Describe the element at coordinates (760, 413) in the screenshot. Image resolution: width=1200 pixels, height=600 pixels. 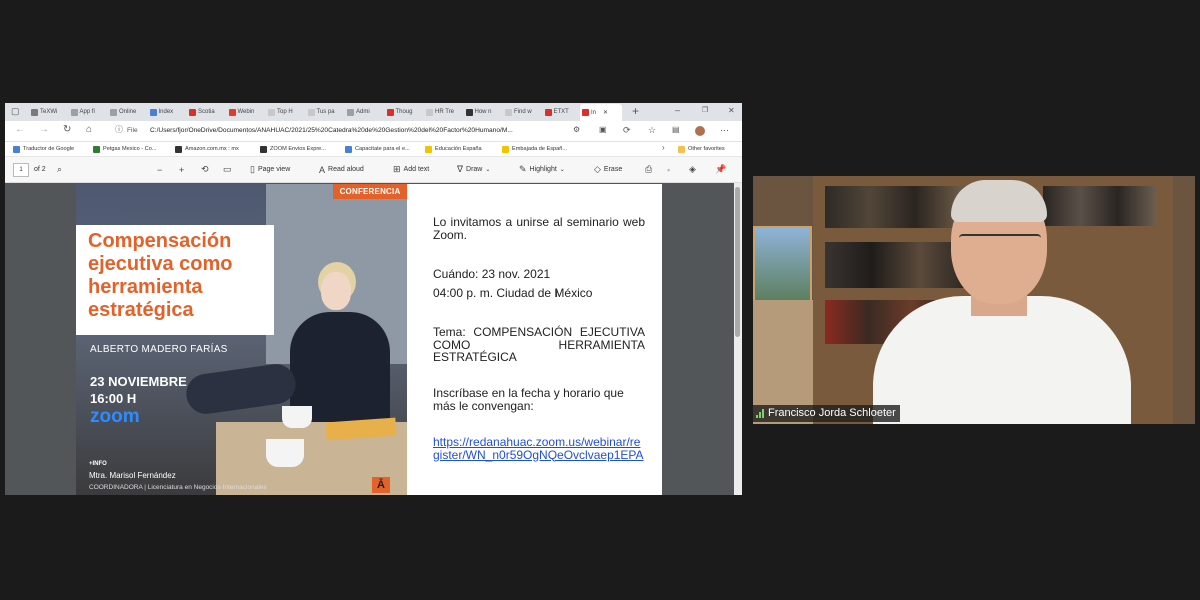
I see `signal-strength-icon` at that location.